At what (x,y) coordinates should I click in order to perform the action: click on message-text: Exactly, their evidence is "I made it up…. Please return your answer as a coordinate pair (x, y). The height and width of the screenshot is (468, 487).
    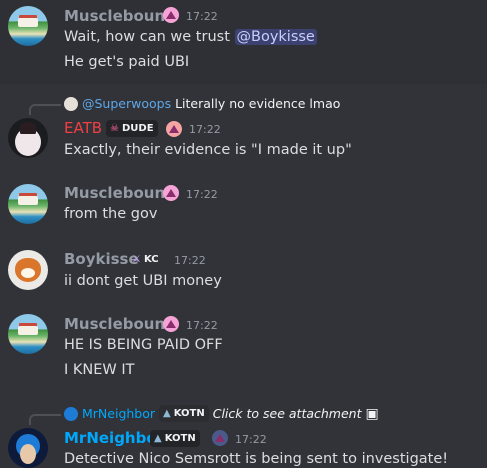
    Looking at the image, I should click on (208, 150).